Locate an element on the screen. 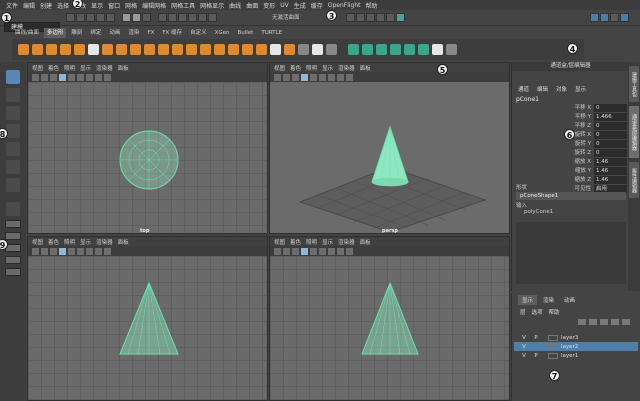 This screenshot has height=401, width=640. poly-disc-icon is located at coordinates (107, 49).